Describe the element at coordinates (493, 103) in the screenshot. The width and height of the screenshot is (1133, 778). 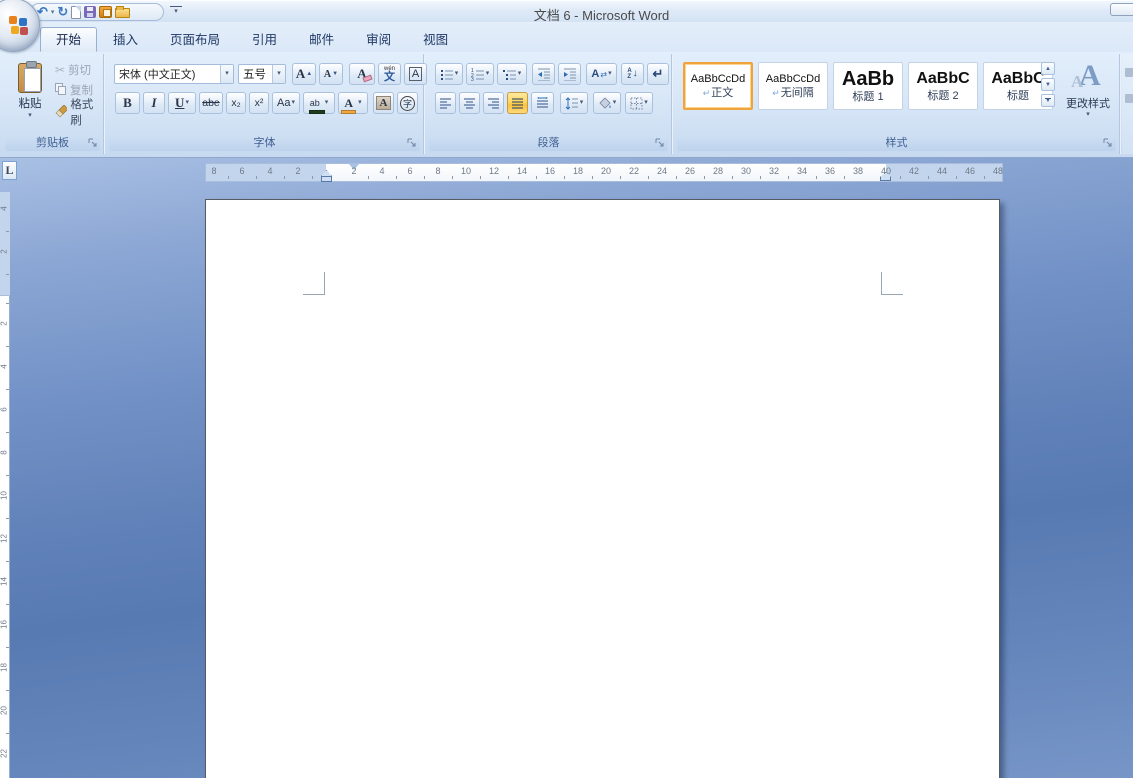
I see `align-right-button` at that location.